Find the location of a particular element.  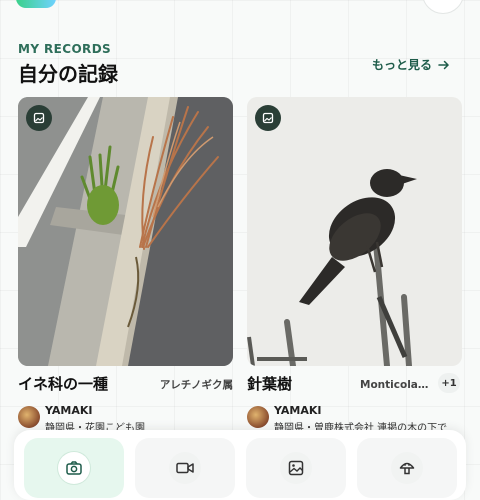

gallery-button is located at coordinates (296, 468).